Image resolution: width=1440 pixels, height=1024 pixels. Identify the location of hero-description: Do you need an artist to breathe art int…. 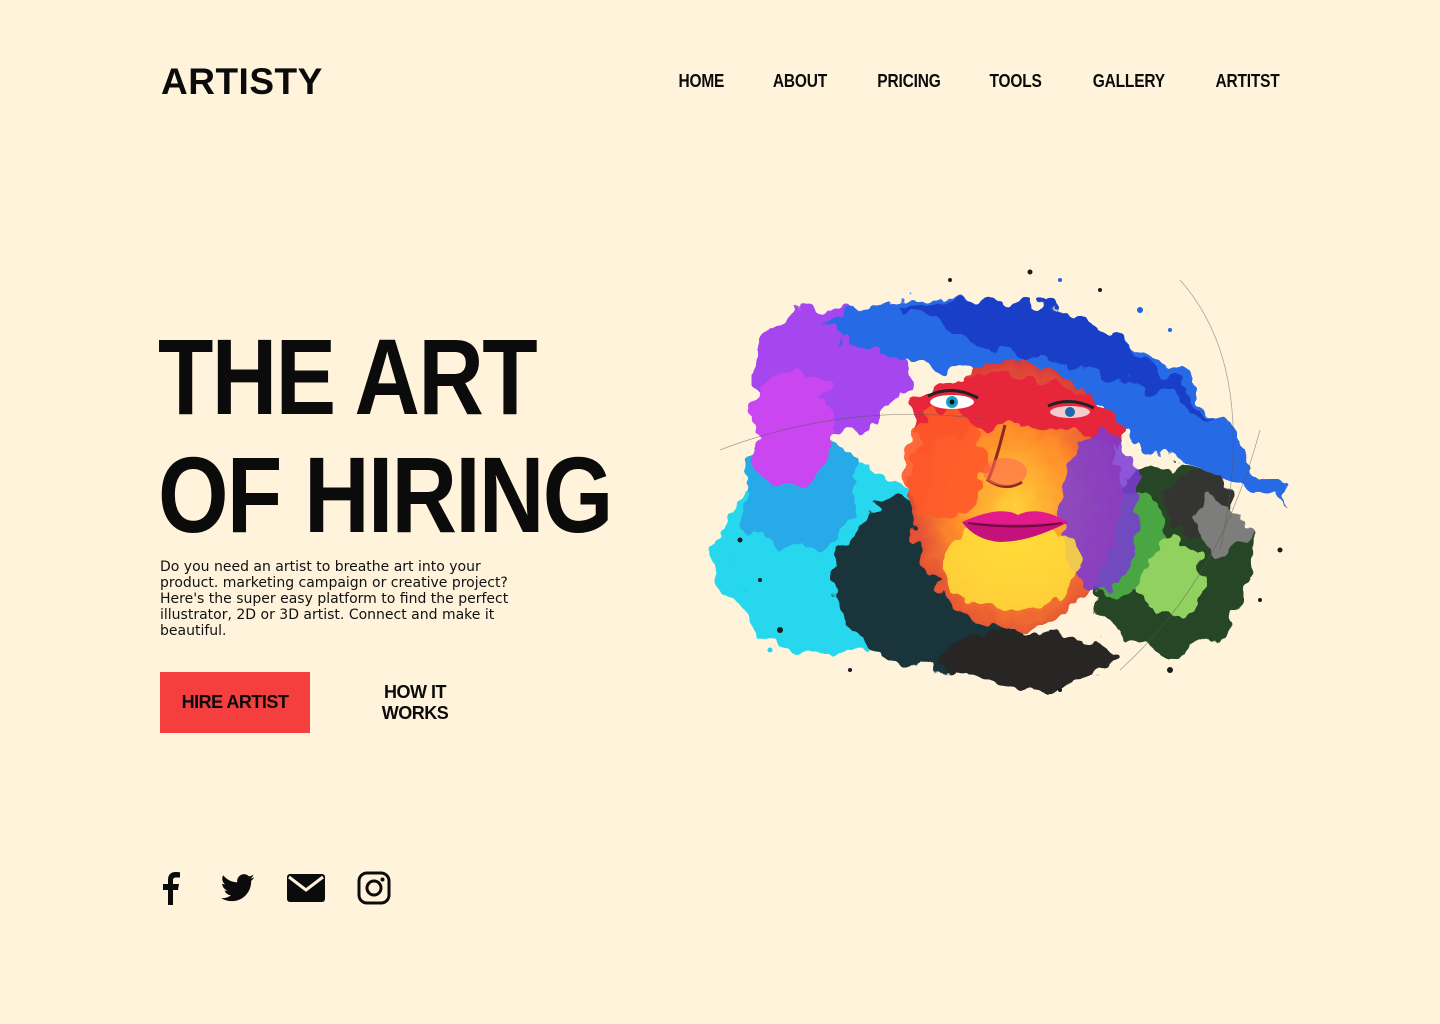
(334, 599).